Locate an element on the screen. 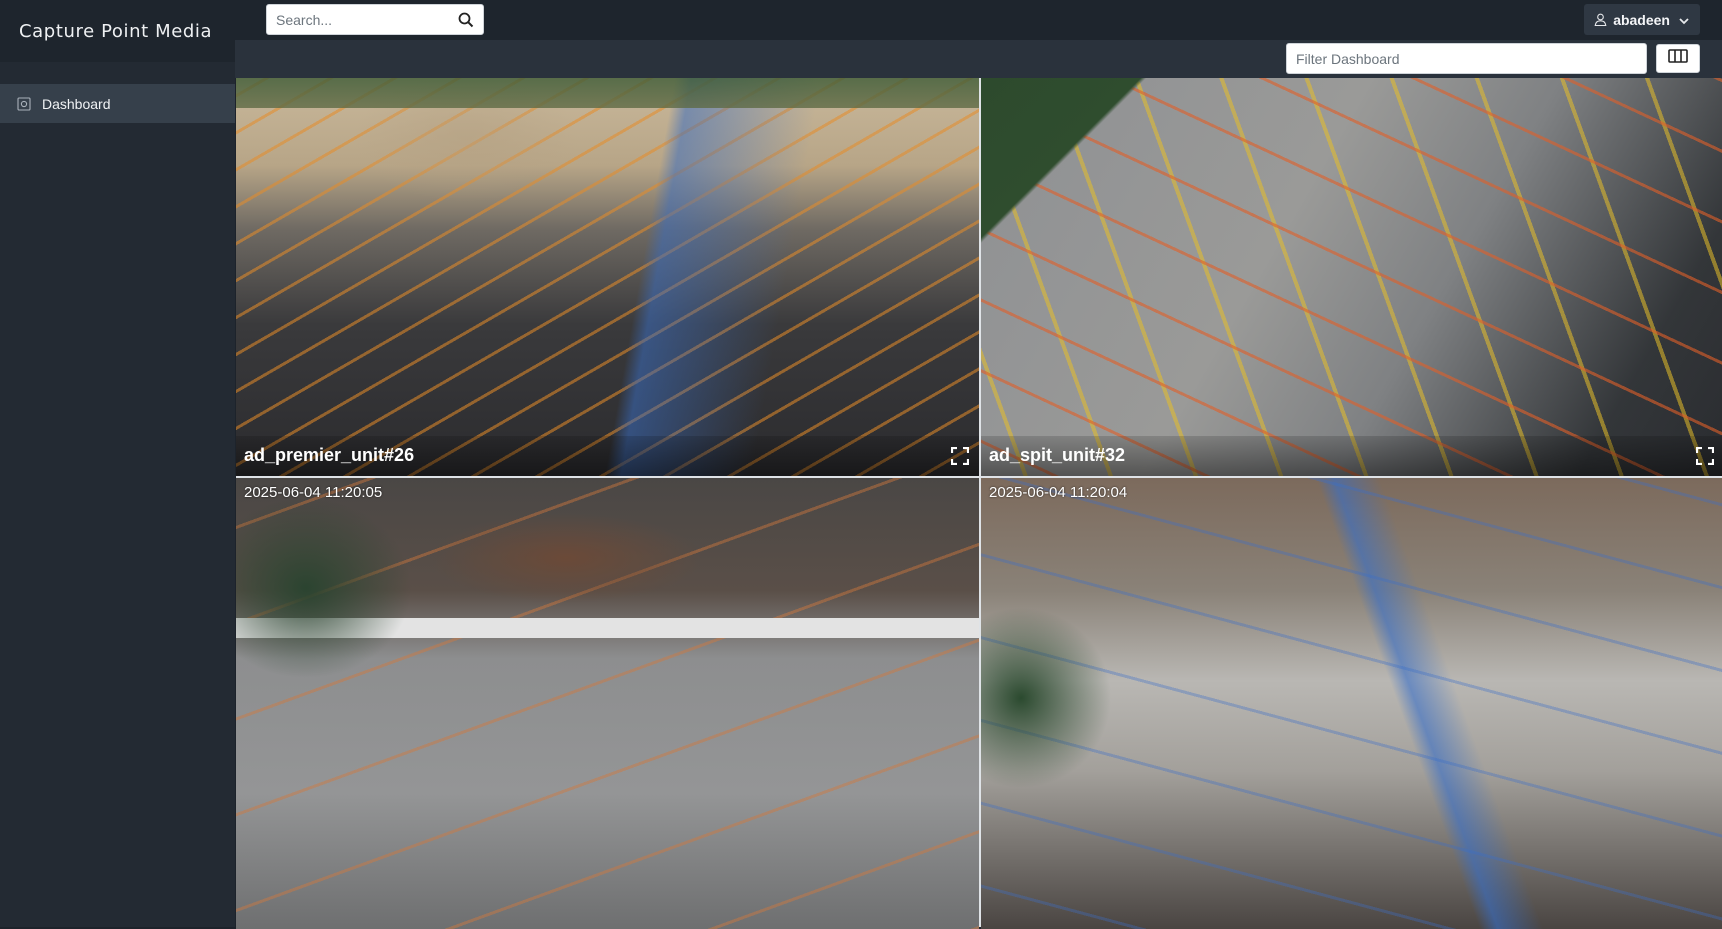 The width and height of the screenshot is (1722, 929). user-menu-button: abadeen is located at coordinates (1642, 19).